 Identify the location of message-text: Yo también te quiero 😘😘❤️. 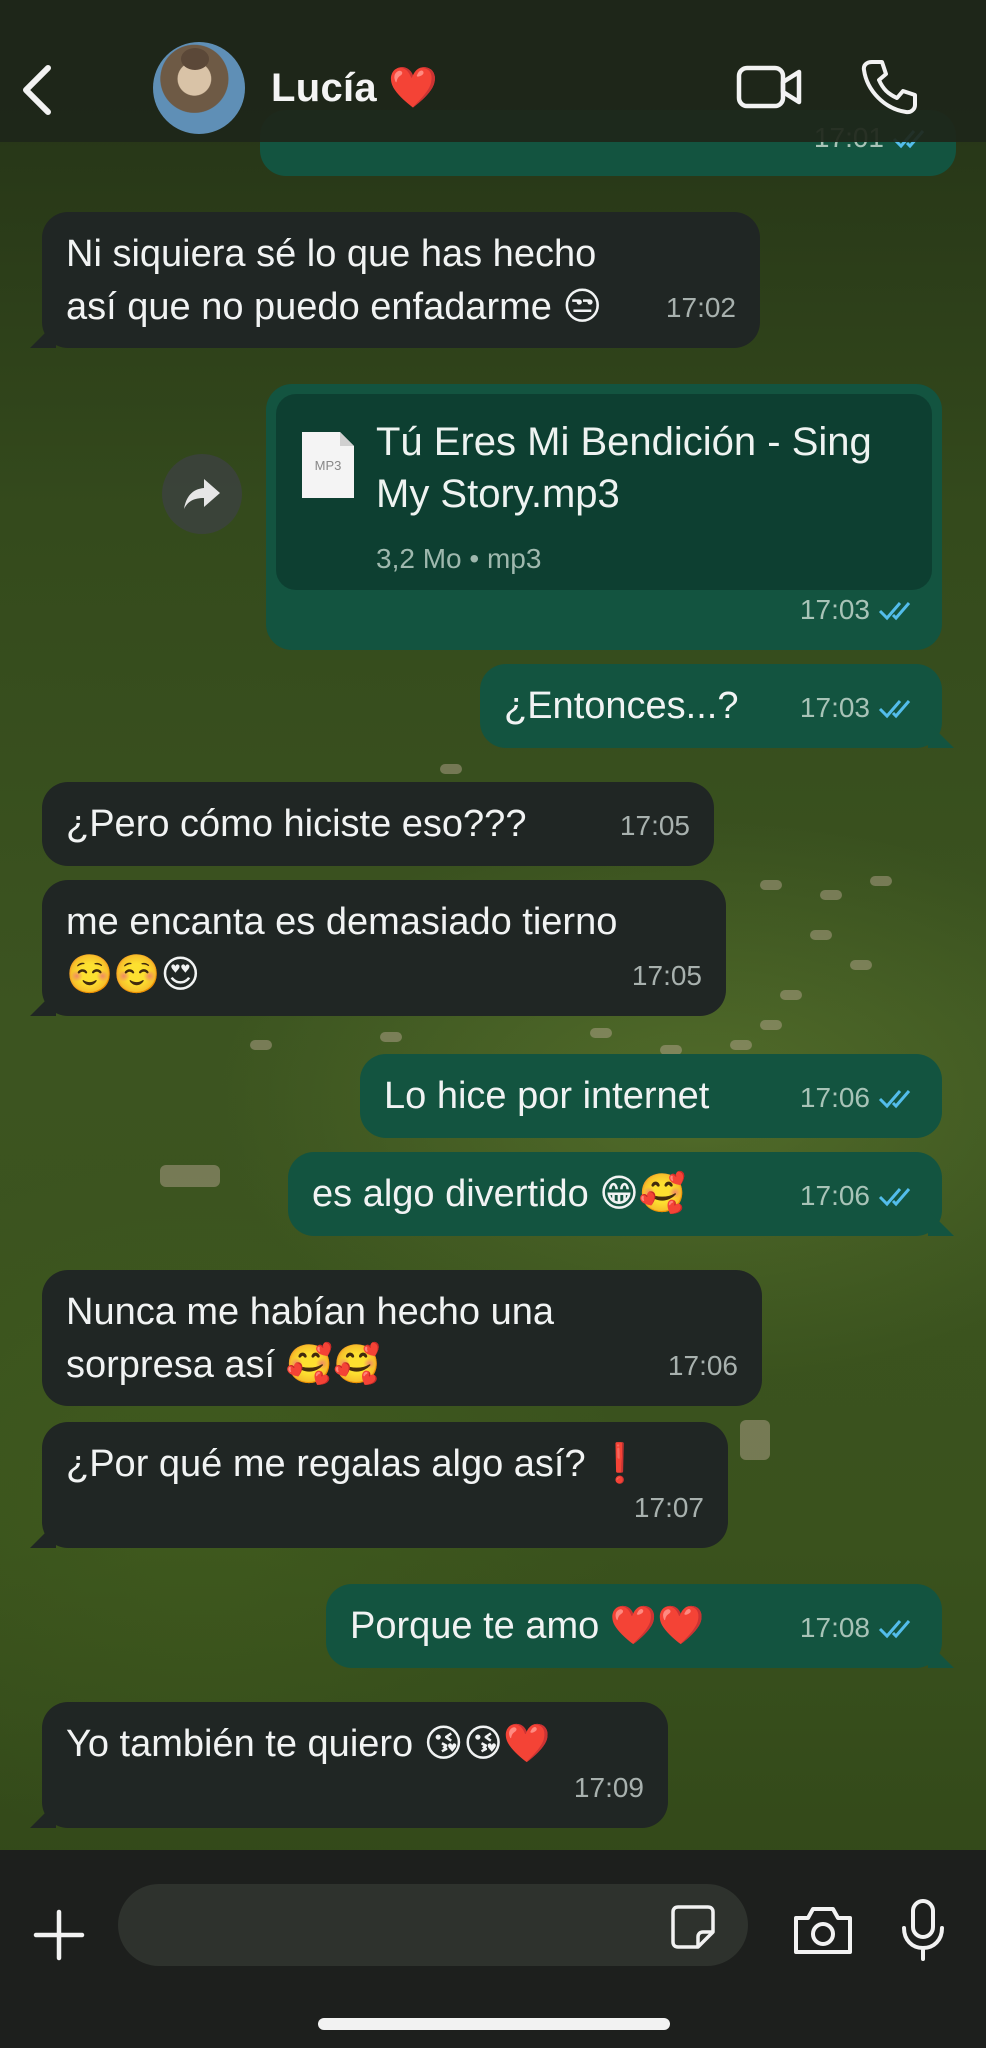
(308, 1744).